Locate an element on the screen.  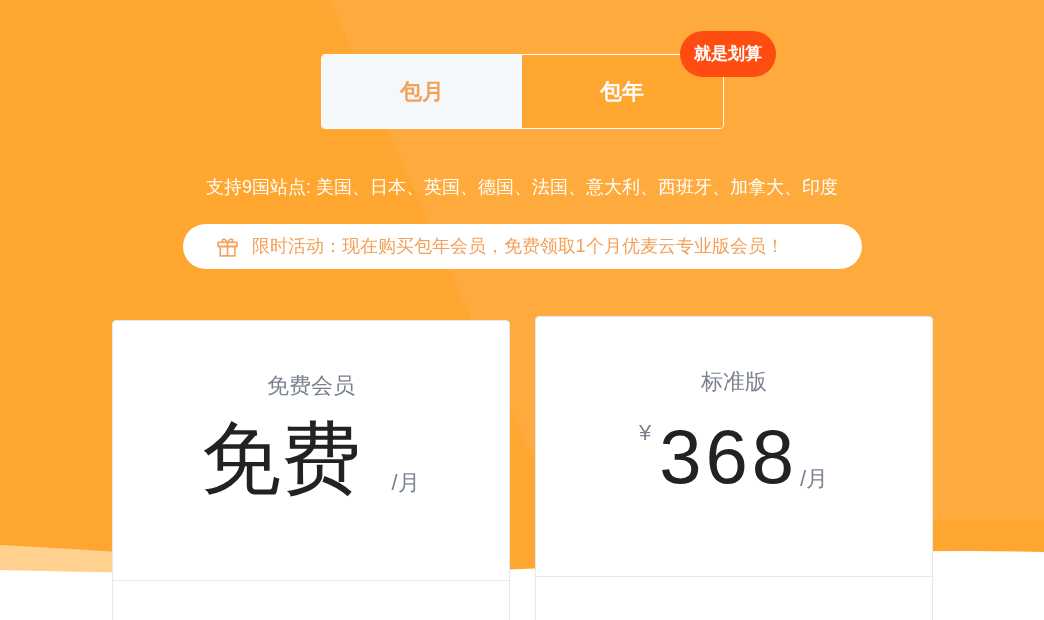
currency-symbol: ¥ is located at coordinates (645, 433).